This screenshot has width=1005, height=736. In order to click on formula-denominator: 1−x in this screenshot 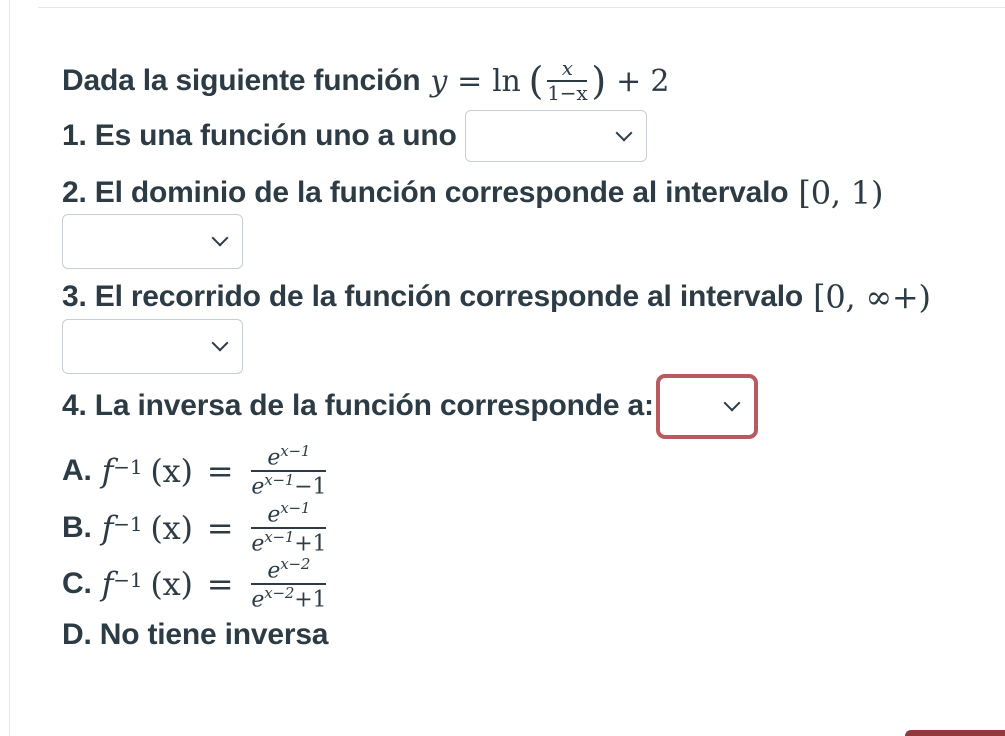, I will do `click(567, 92)`.